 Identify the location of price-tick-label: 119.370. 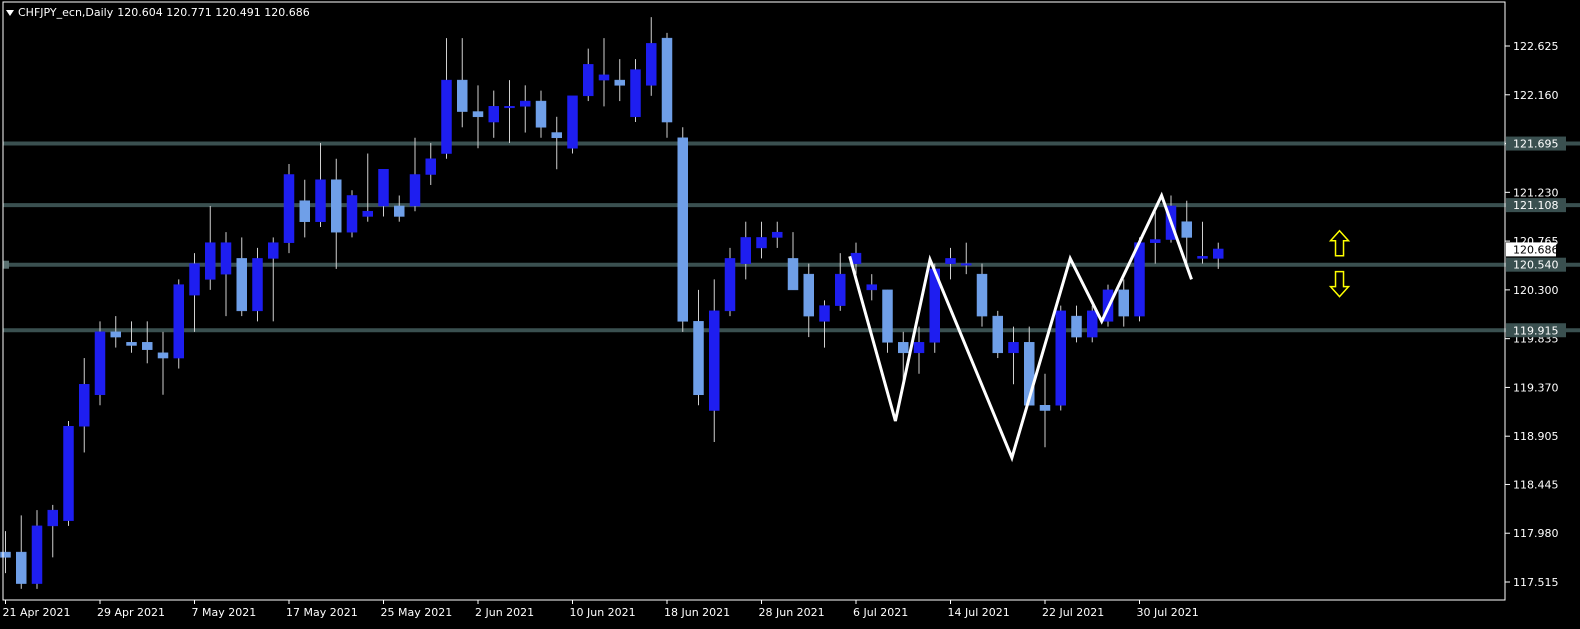
(1536, 387).